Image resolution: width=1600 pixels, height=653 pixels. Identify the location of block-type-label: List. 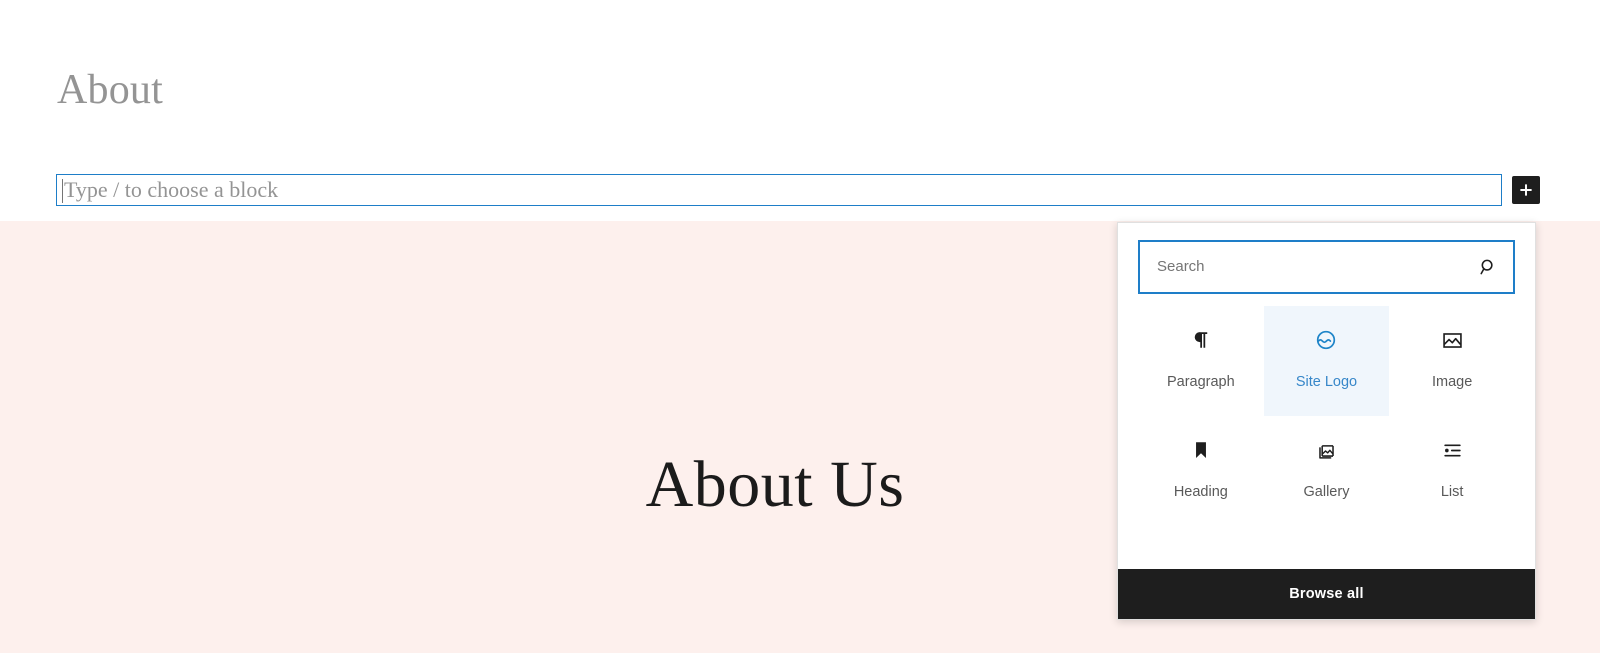
(1452, 492).